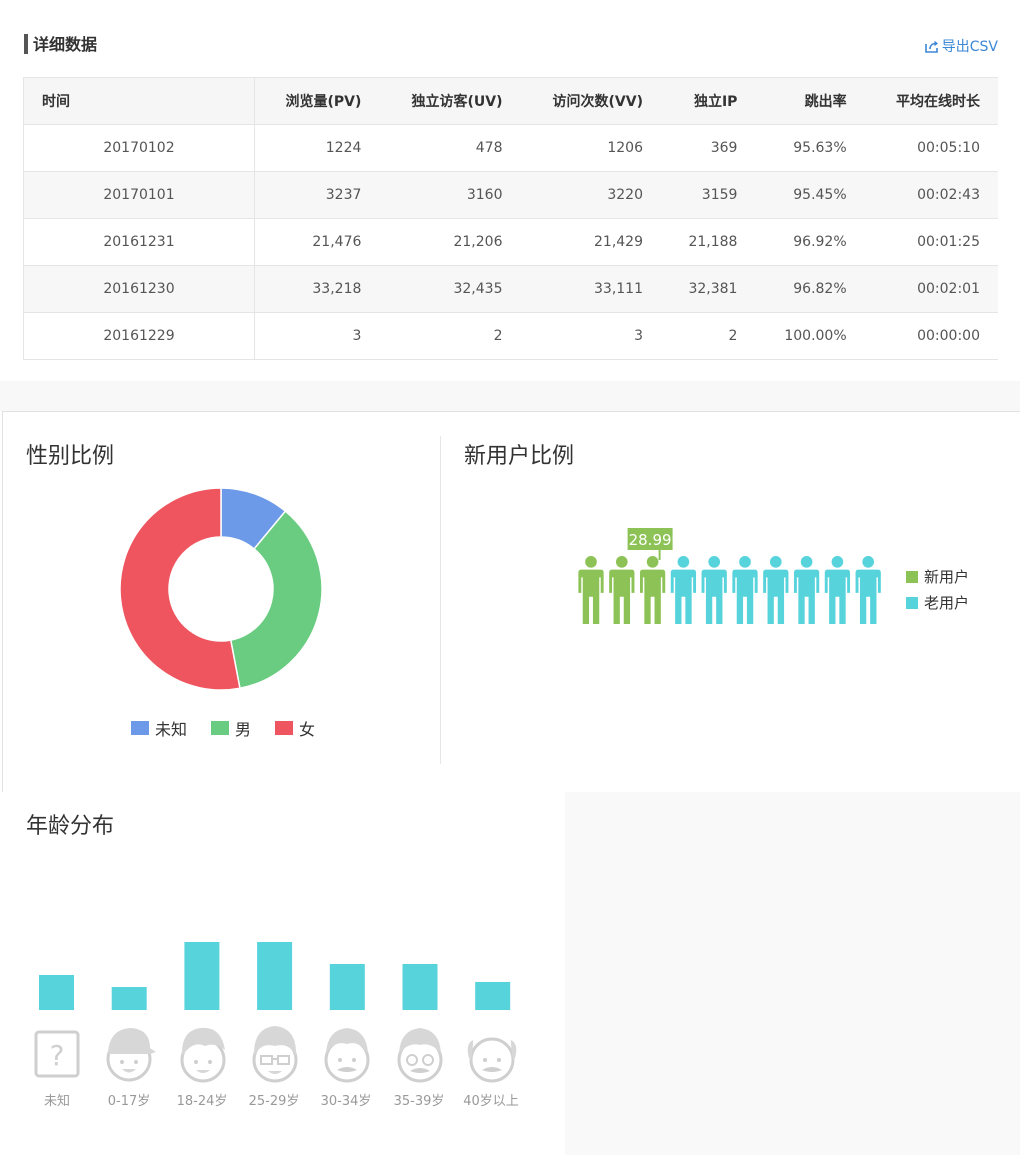  I want to click on age-label: 0-17岁, so click(129, 1101).